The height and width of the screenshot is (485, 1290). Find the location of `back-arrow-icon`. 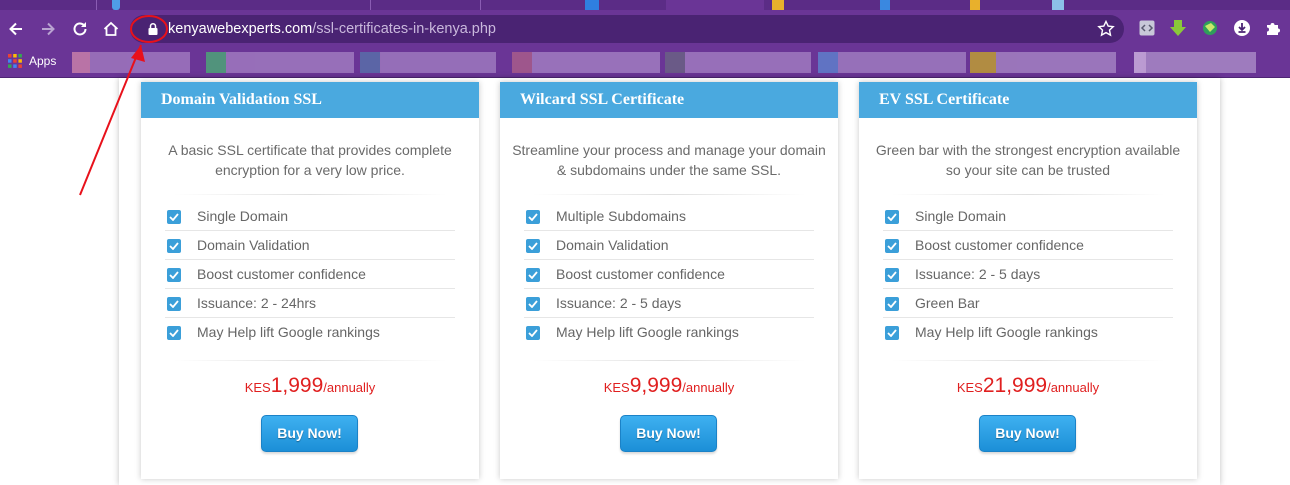

back-arrow-icon is located at coordinates (15, 29).